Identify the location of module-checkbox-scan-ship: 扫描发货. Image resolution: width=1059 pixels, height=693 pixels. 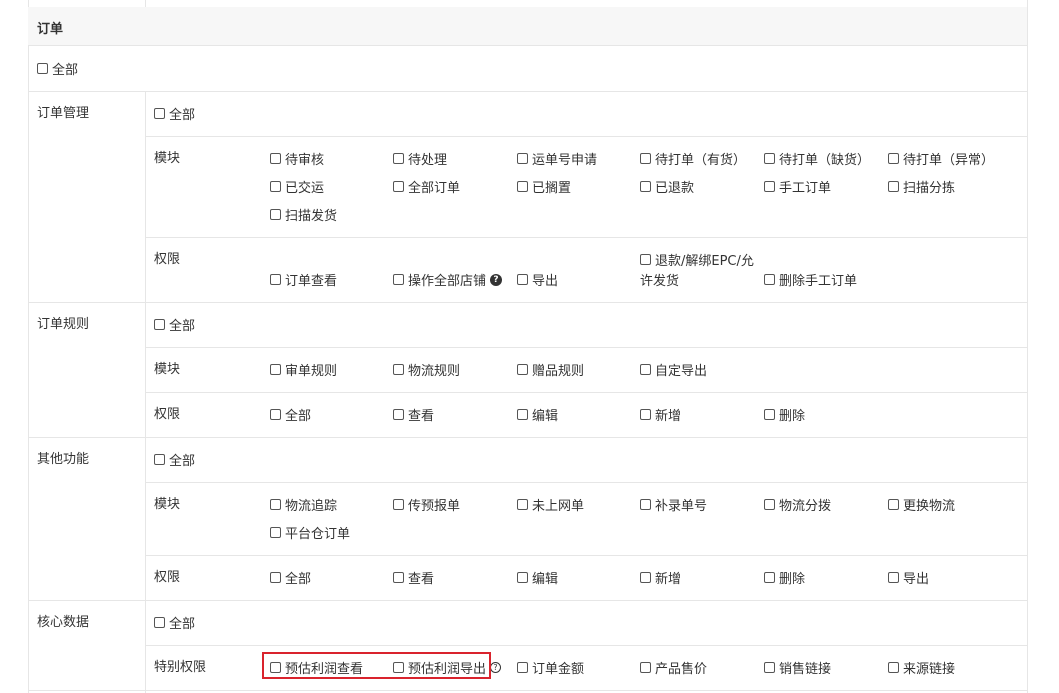
(303, 214).